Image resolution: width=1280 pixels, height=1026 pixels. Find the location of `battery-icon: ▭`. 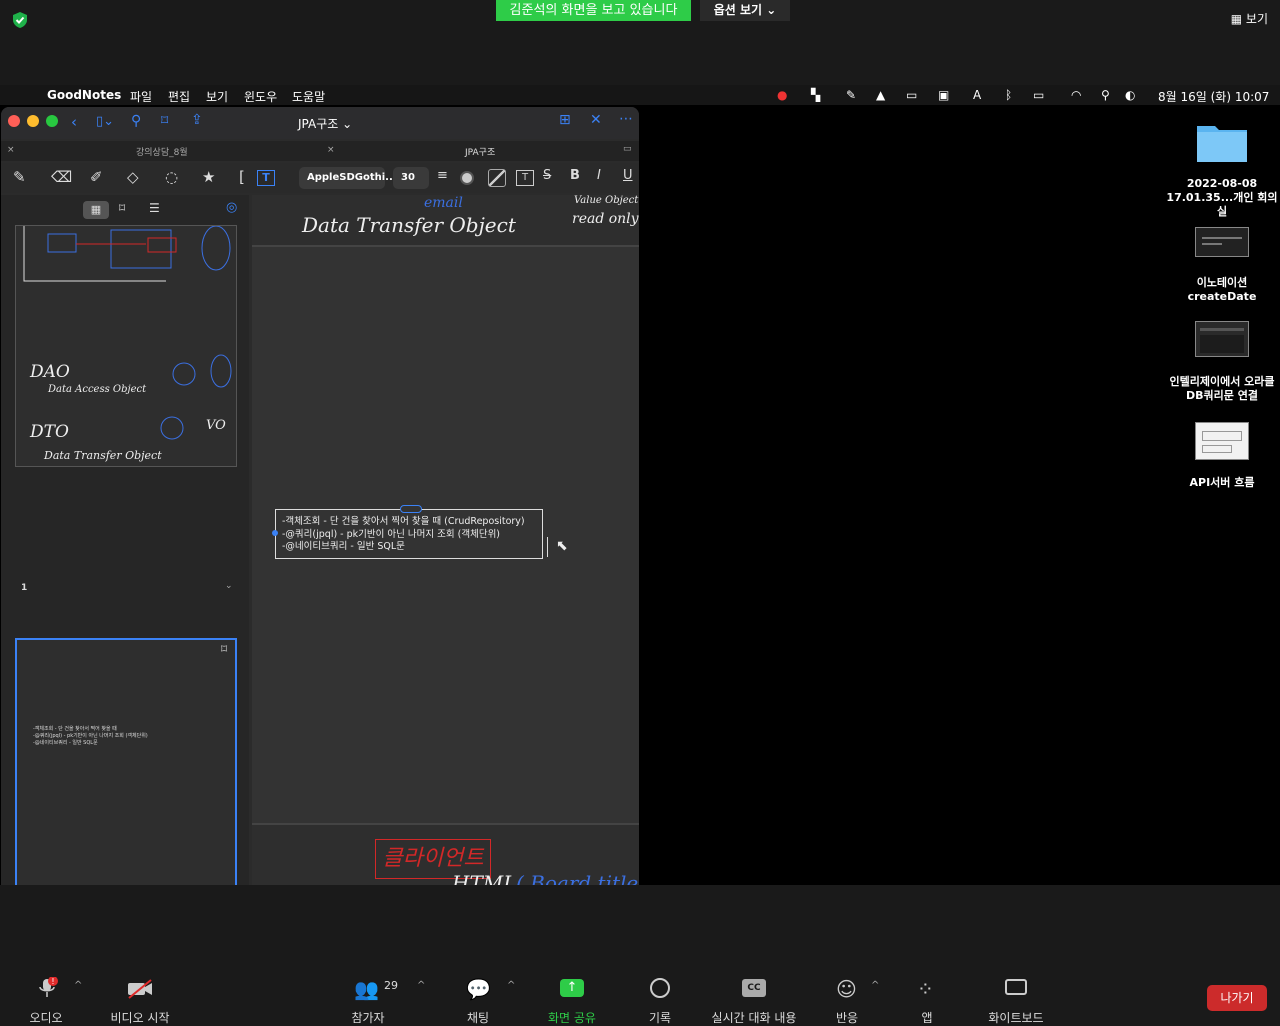

battery-icon: ▭ is located at coordinates (1038, 95).